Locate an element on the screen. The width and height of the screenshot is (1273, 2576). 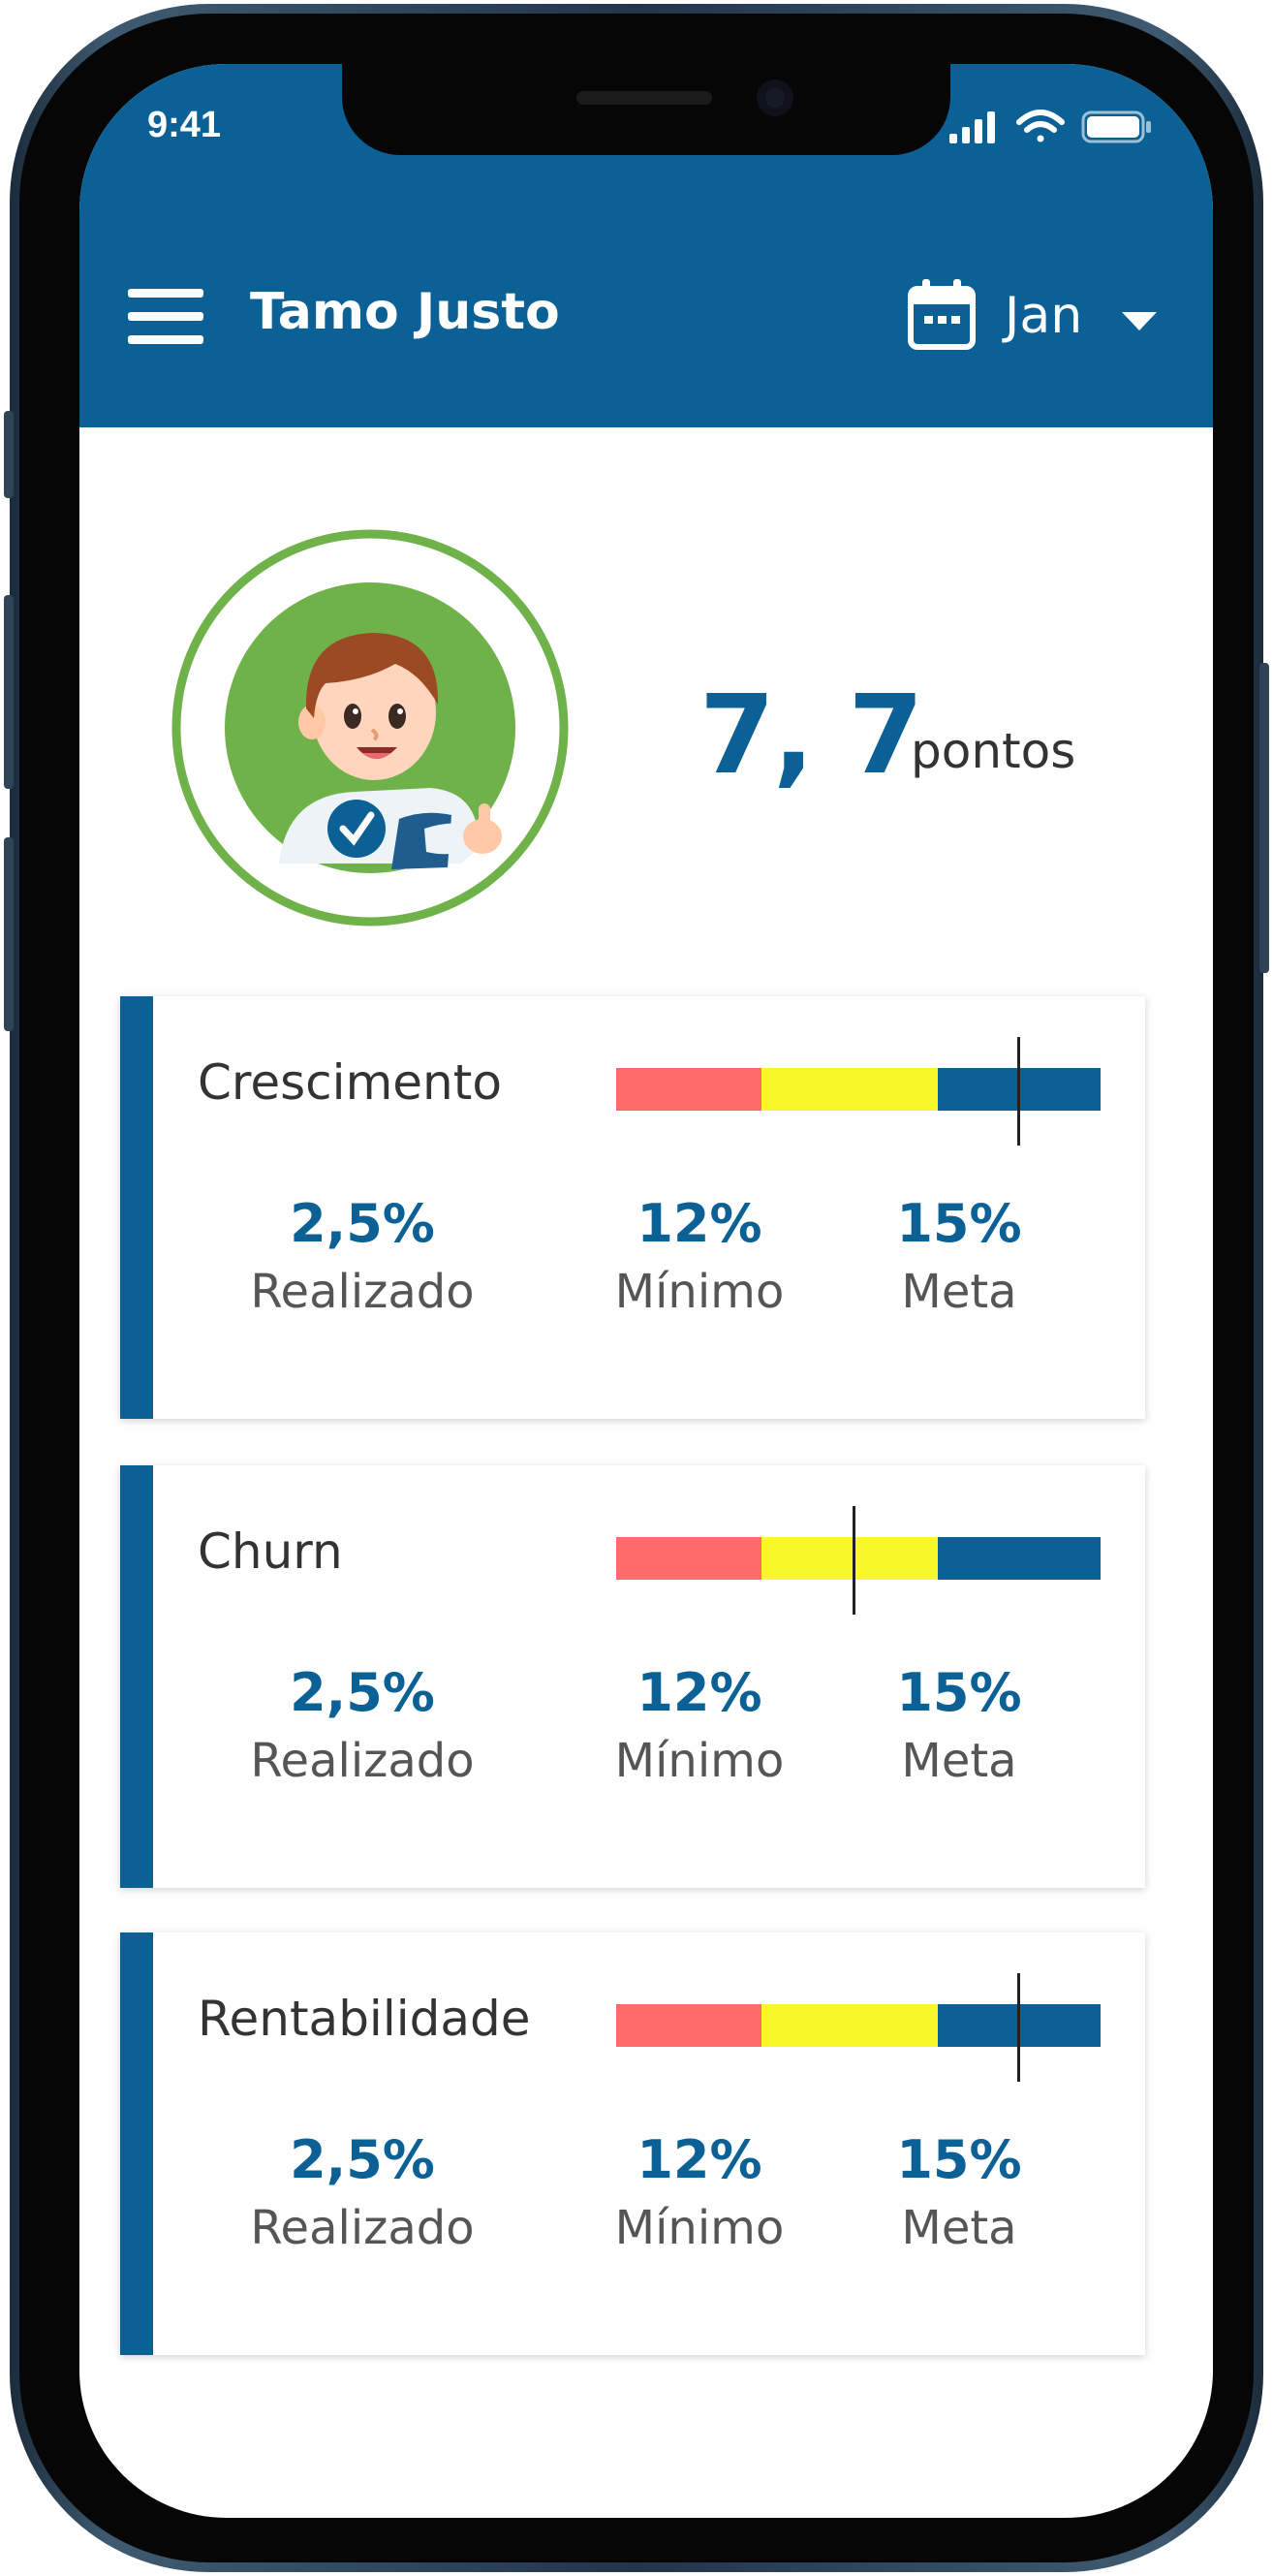
chevron-down-icon is located at coordinates (1139, 321).